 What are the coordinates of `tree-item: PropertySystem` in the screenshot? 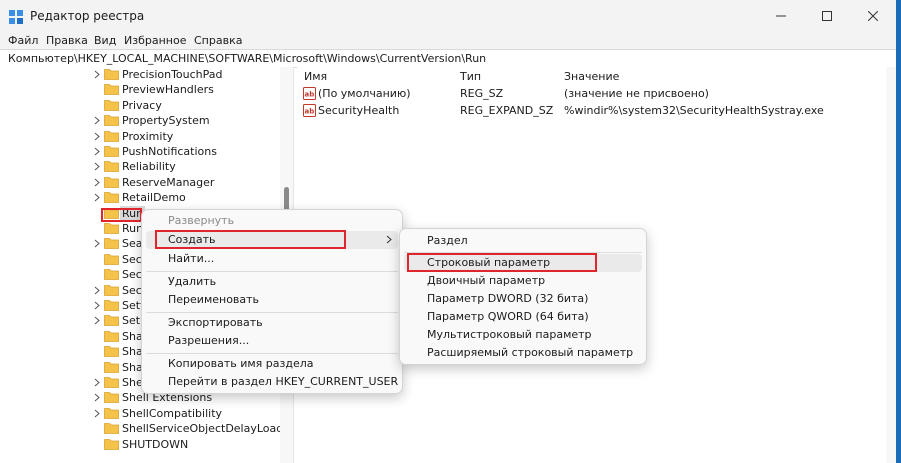 It's located at (140, 120).